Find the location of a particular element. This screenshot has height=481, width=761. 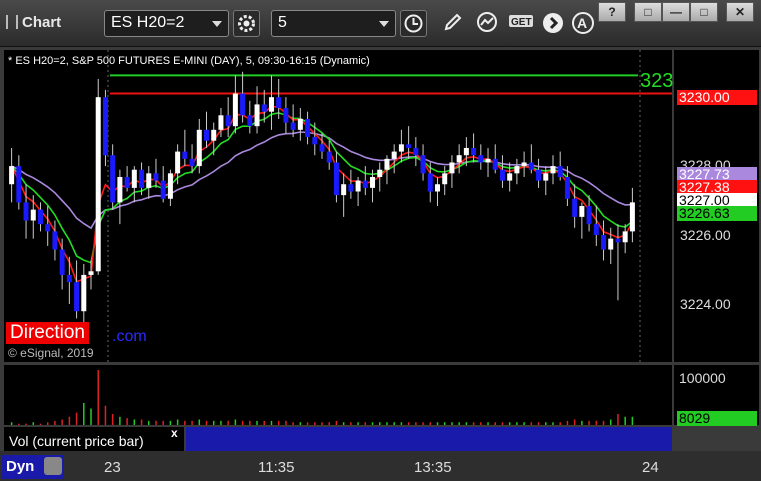

volume-last-label: 8029 is located at coordinates (717, 418).